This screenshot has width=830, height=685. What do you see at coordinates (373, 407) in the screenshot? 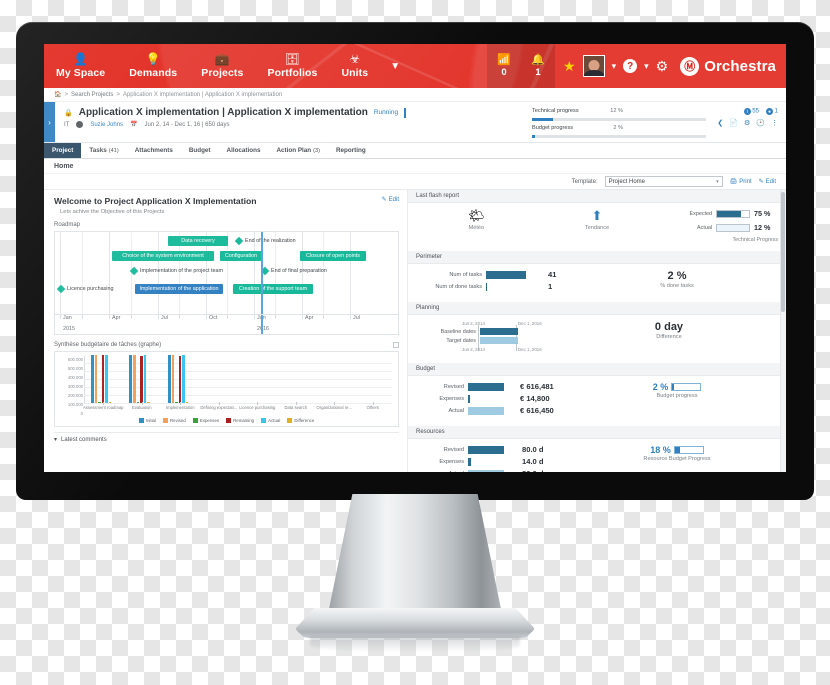
I see `x-tick-label: Others` at bounding box center [373, 407].